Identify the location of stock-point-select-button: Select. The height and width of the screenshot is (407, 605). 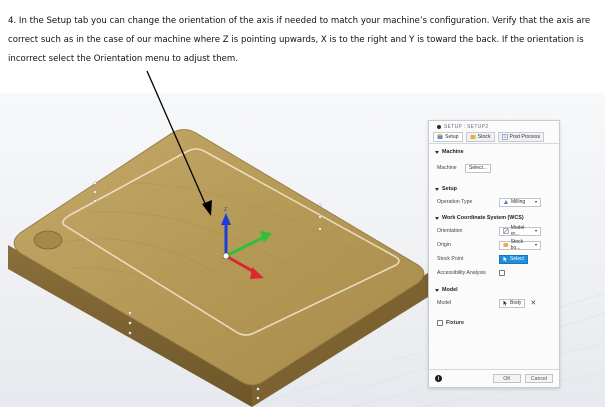
(513, 259).